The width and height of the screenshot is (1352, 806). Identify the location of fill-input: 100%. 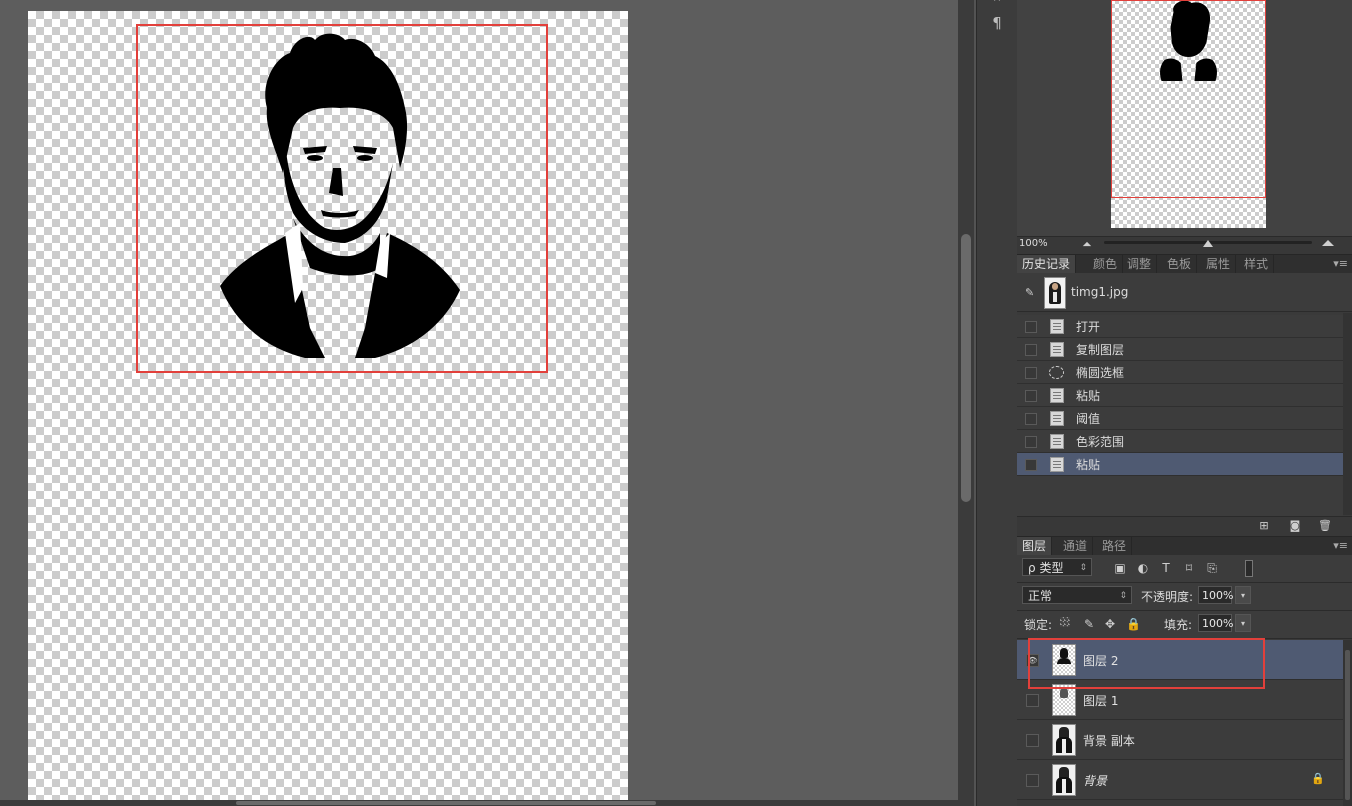
(1215, 623).